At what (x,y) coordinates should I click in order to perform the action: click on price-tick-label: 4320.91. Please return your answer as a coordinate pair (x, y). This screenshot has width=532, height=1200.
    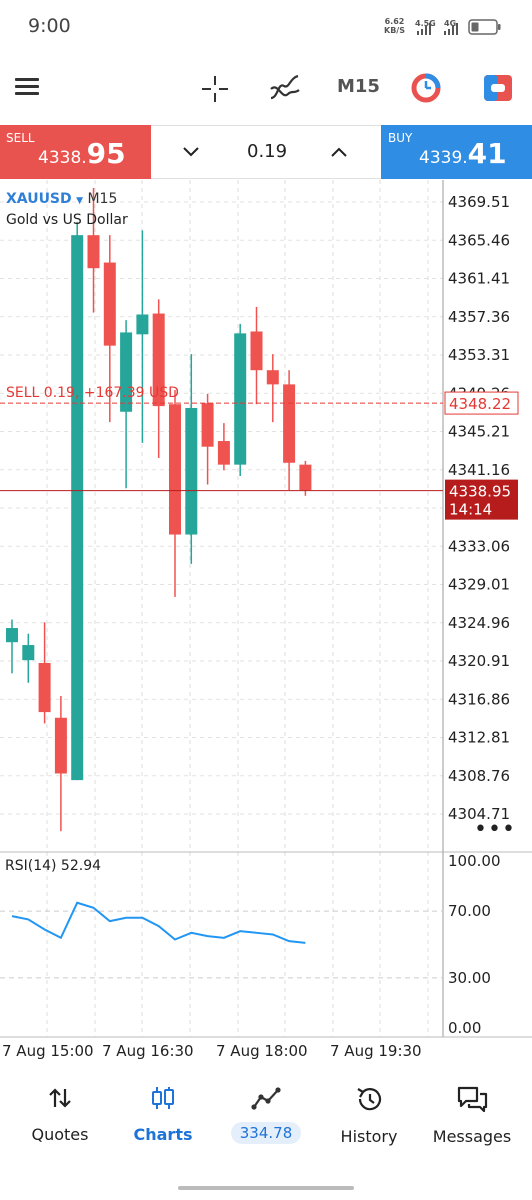
    Looking at the image, I should click on (479, 661).